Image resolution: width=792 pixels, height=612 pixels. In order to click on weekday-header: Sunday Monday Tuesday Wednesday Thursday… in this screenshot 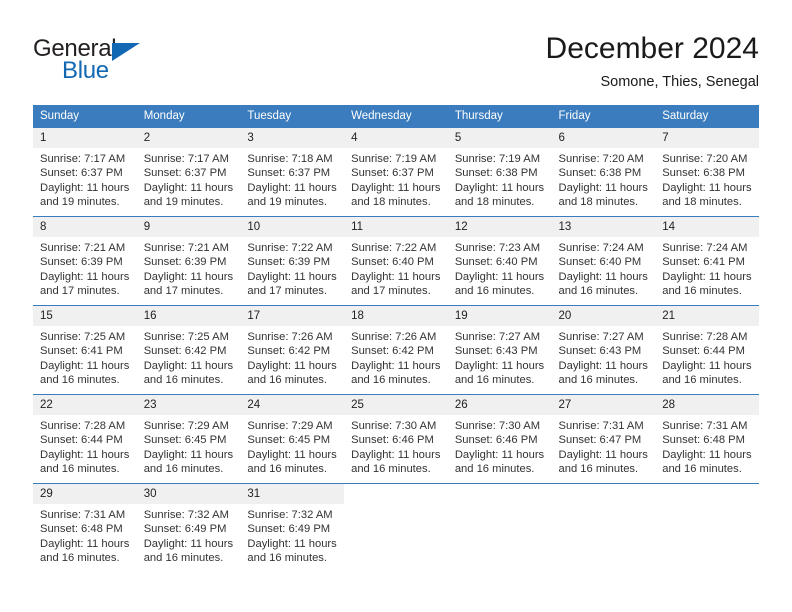, I will do `click(396, 116)`.